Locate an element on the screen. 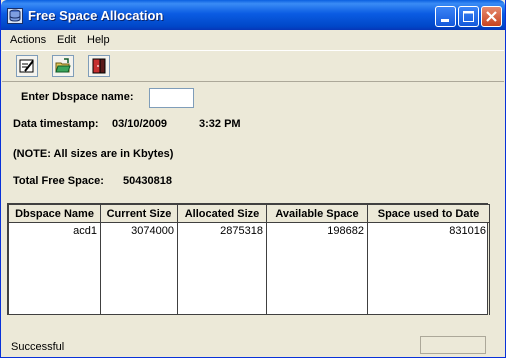 The height and width of the screenshot is (358, 506). edit-pencil-icon is located at coordinates (26, 66).